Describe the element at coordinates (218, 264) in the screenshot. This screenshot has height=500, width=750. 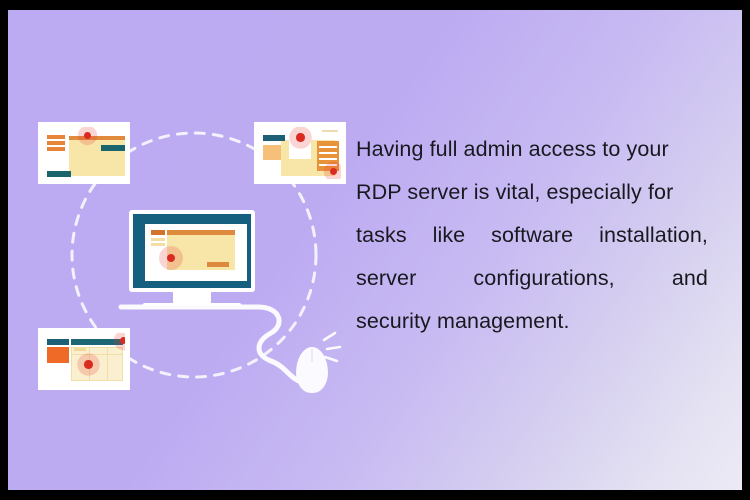
I see `action-button` at that location.